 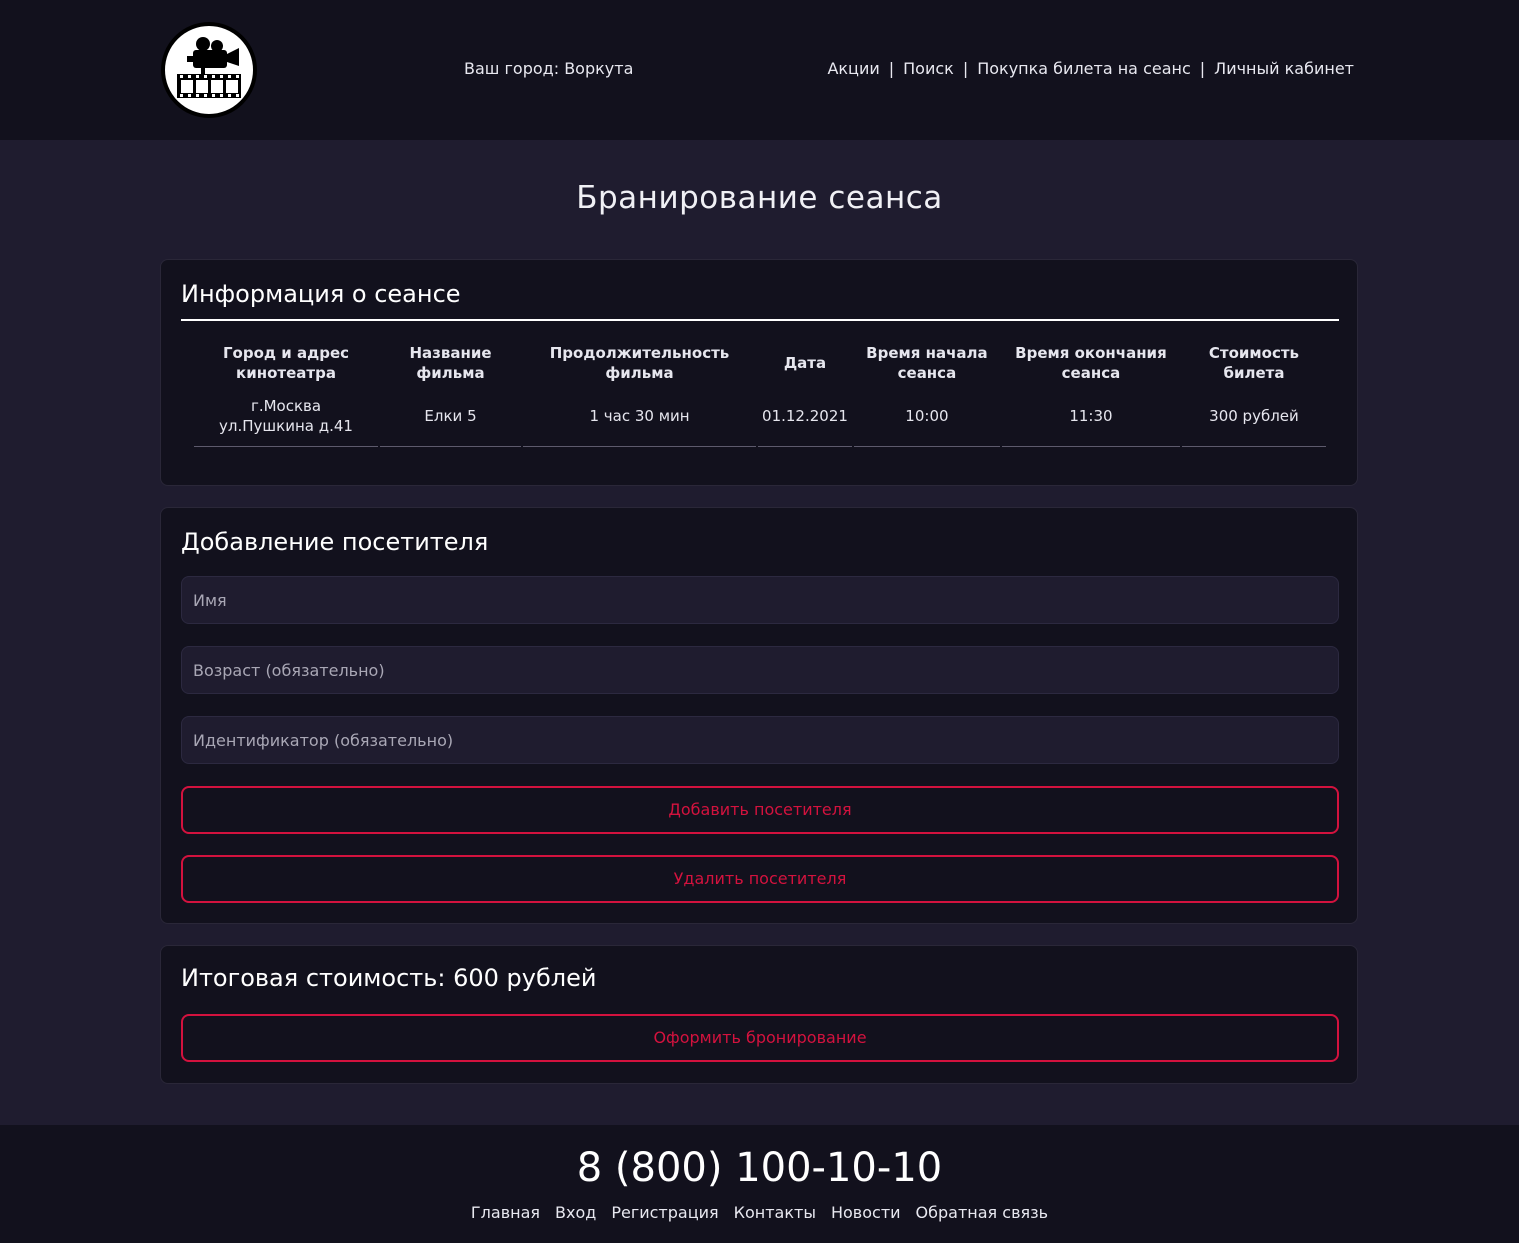 What do you see at coordinates (1084, 68) in the screenshot?
I see `nav-link-buy-ticket: Покупка билета на сеанс` at bounding box center [1084, 68].